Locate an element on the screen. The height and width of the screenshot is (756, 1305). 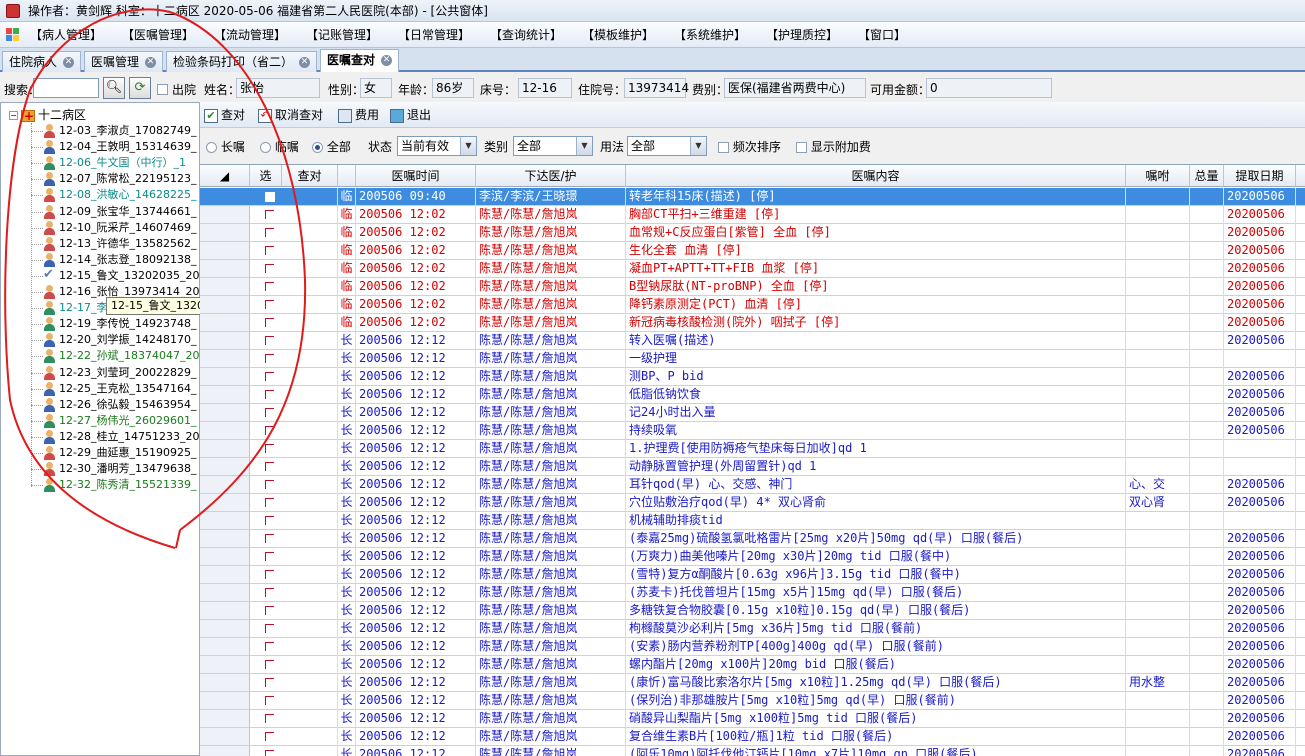
app-menu-icon is located at coordinates (13, 35).